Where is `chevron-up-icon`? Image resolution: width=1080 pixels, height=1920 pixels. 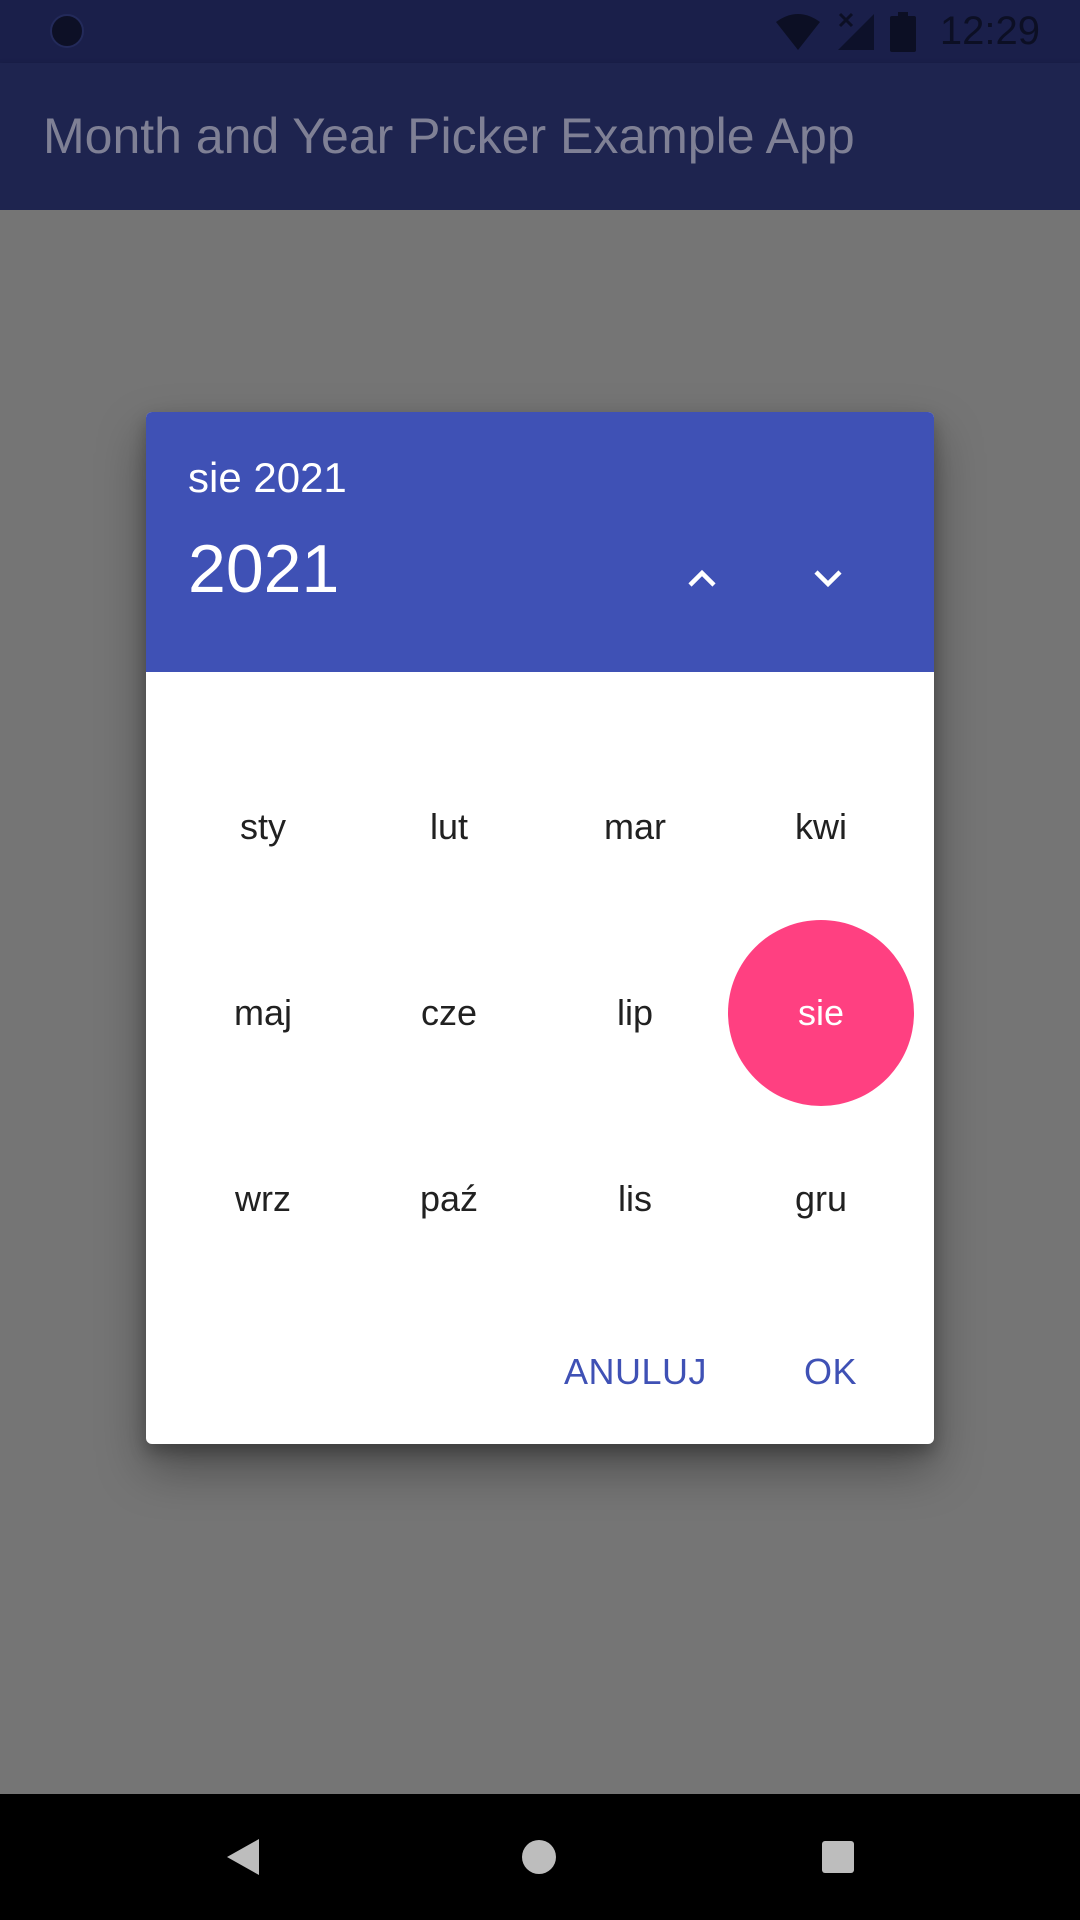 chevron-up-icon is located at coordinates (702, 578).